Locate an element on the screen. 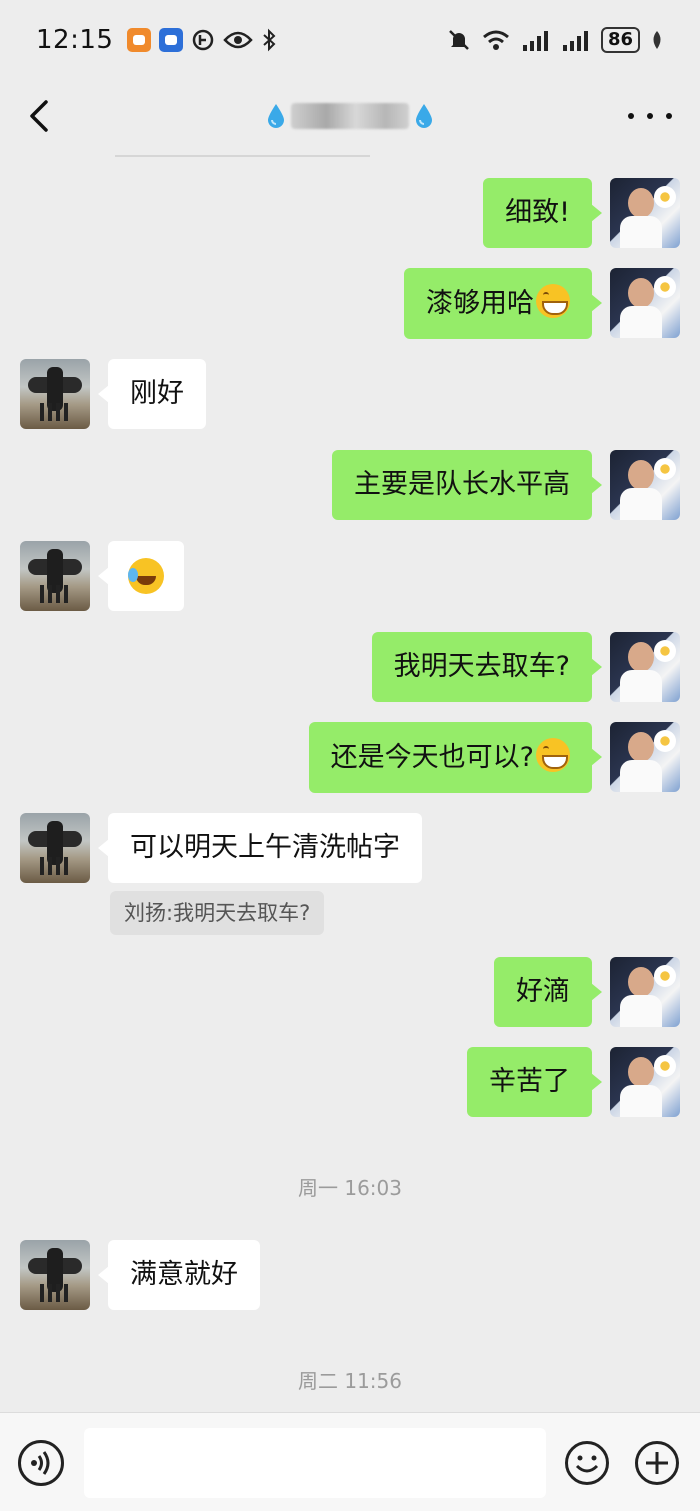 The height and width of the screenshot is (1511, 700). message-row: 还是今天也可以? is located at coordinates (494, 757).